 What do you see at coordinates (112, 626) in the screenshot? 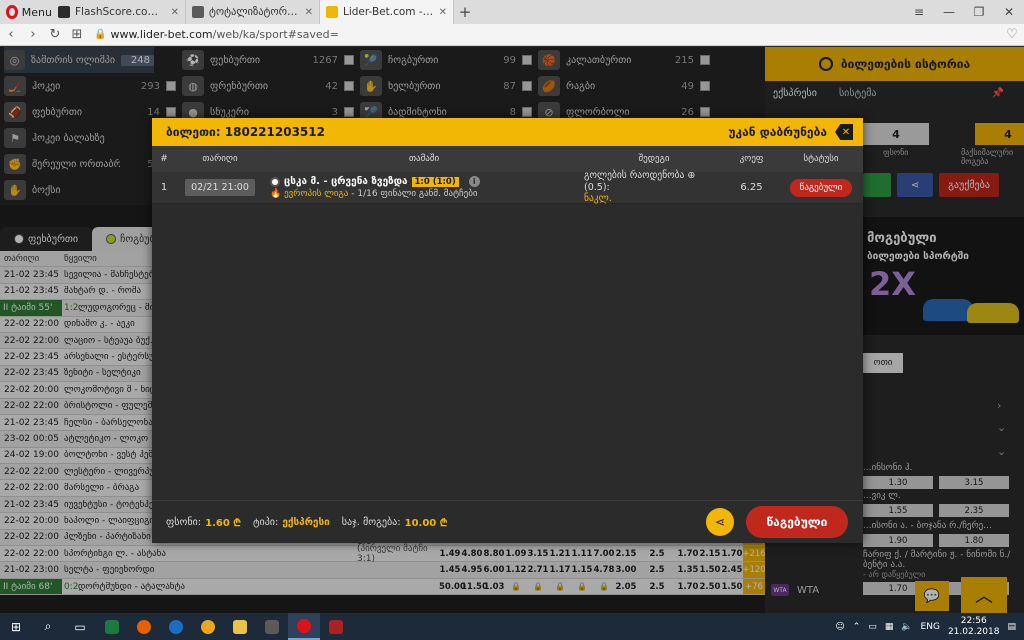
I see `excel-icon` at bounding box center [112, 626].